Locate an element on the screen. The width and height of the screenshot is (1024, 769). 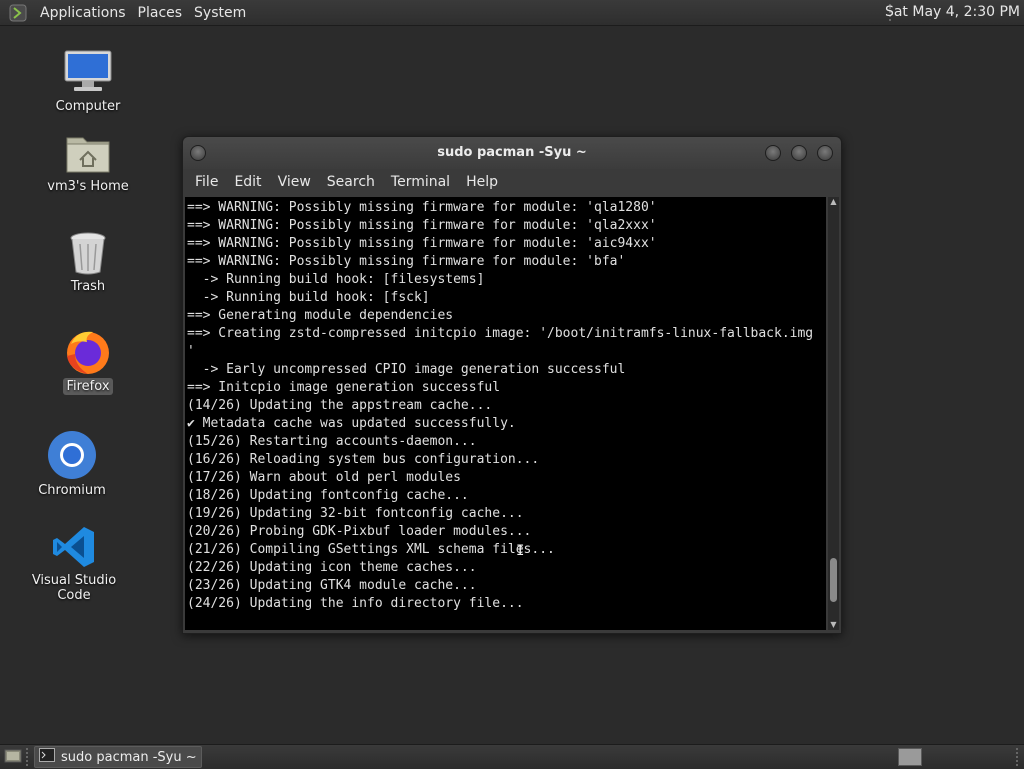
close-button is located at coordinates (825, 153).